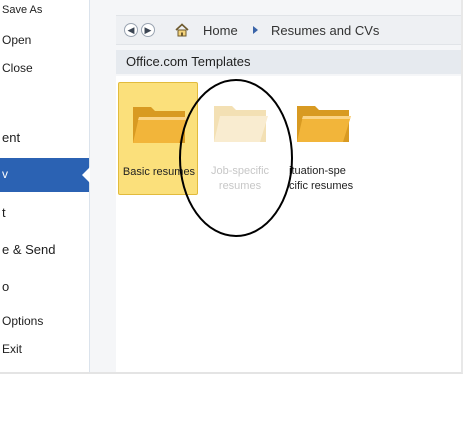  I want to click on section-title: Office.com Templates, so click(188, 61).